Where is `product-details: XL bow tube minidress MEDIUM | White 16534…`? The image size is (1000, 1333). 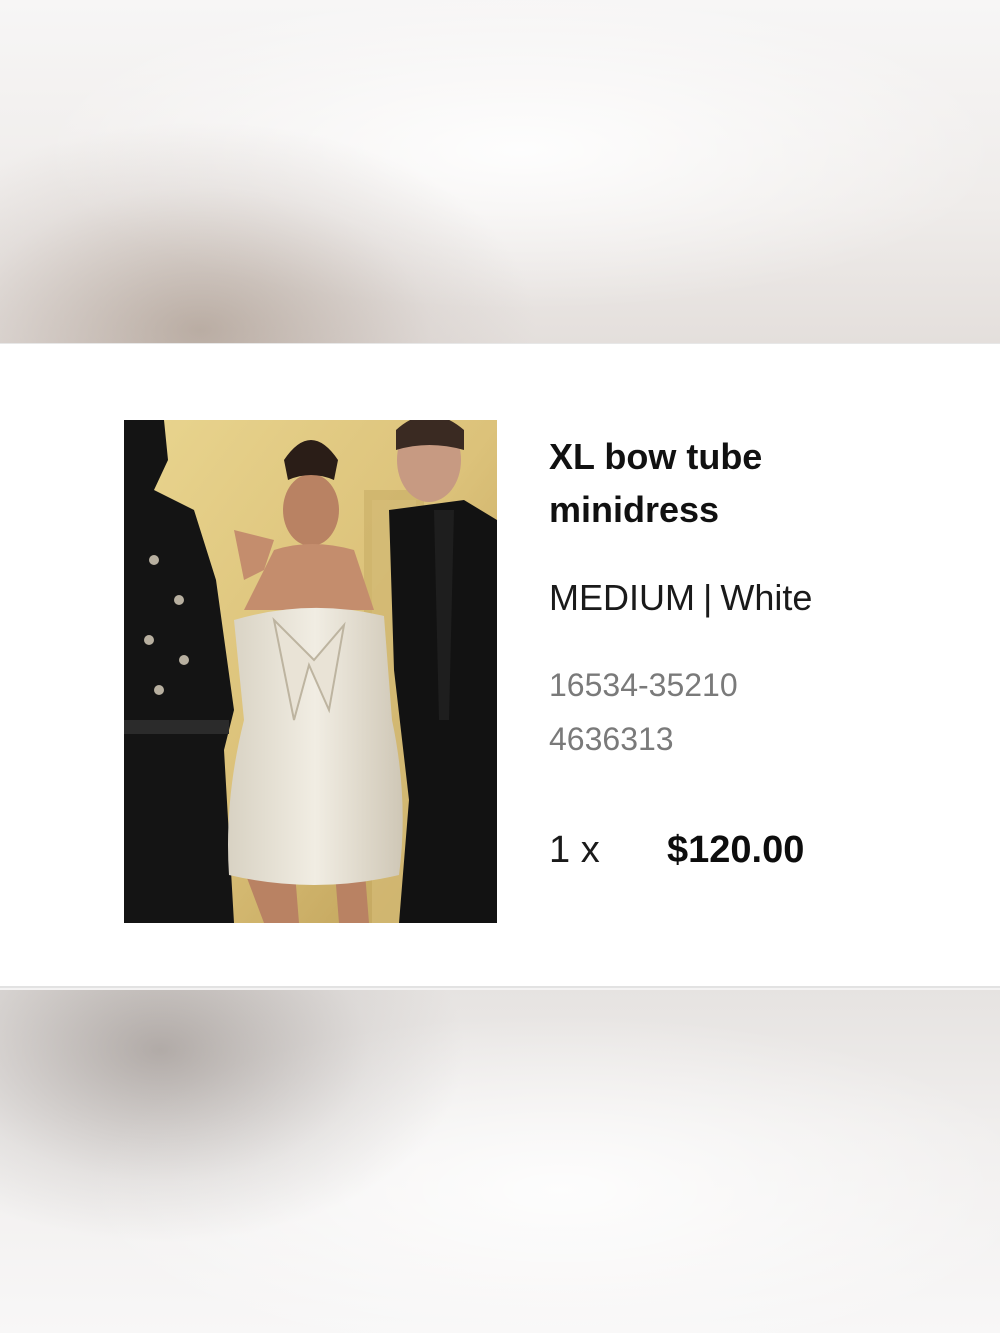 product-details: XL bow tube minidress MEDIUM | White 16534… is located at coordinates (759, 651).